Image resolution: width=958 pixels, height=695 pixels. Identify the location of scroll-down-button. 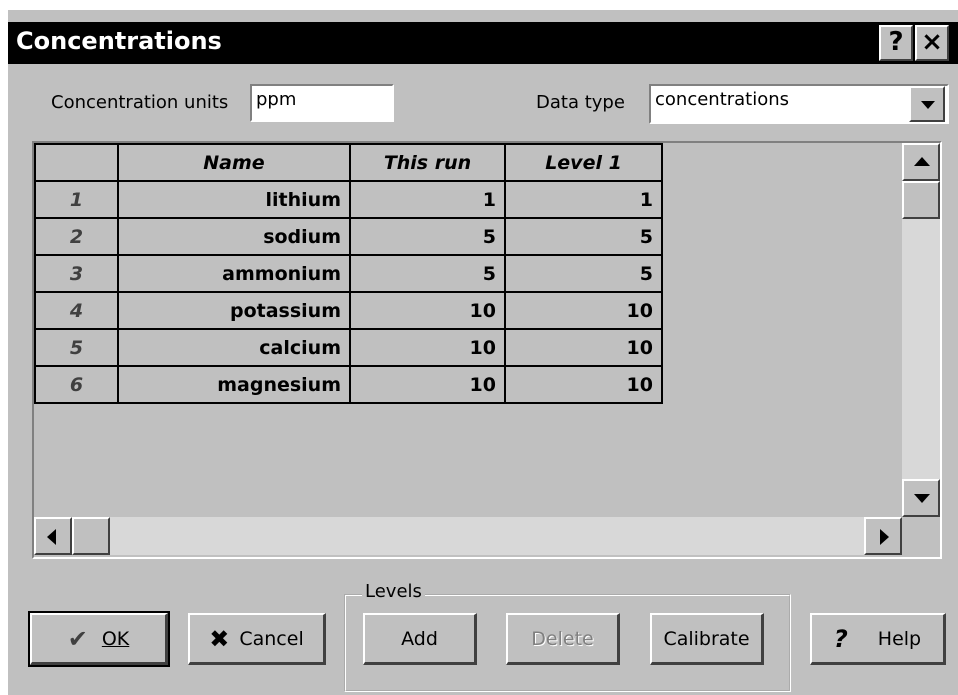
(921, 498).